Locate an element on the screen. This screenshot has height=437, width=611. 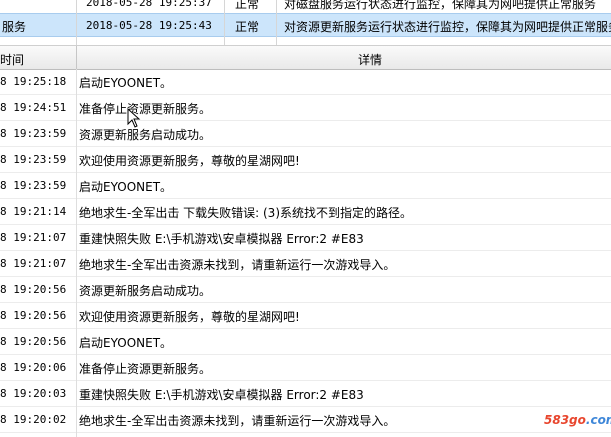
table-row: 8 19:23:59 欢迎使用资源更新服务，尊敬的星湖网吧! is located at coordinates (305, 160).